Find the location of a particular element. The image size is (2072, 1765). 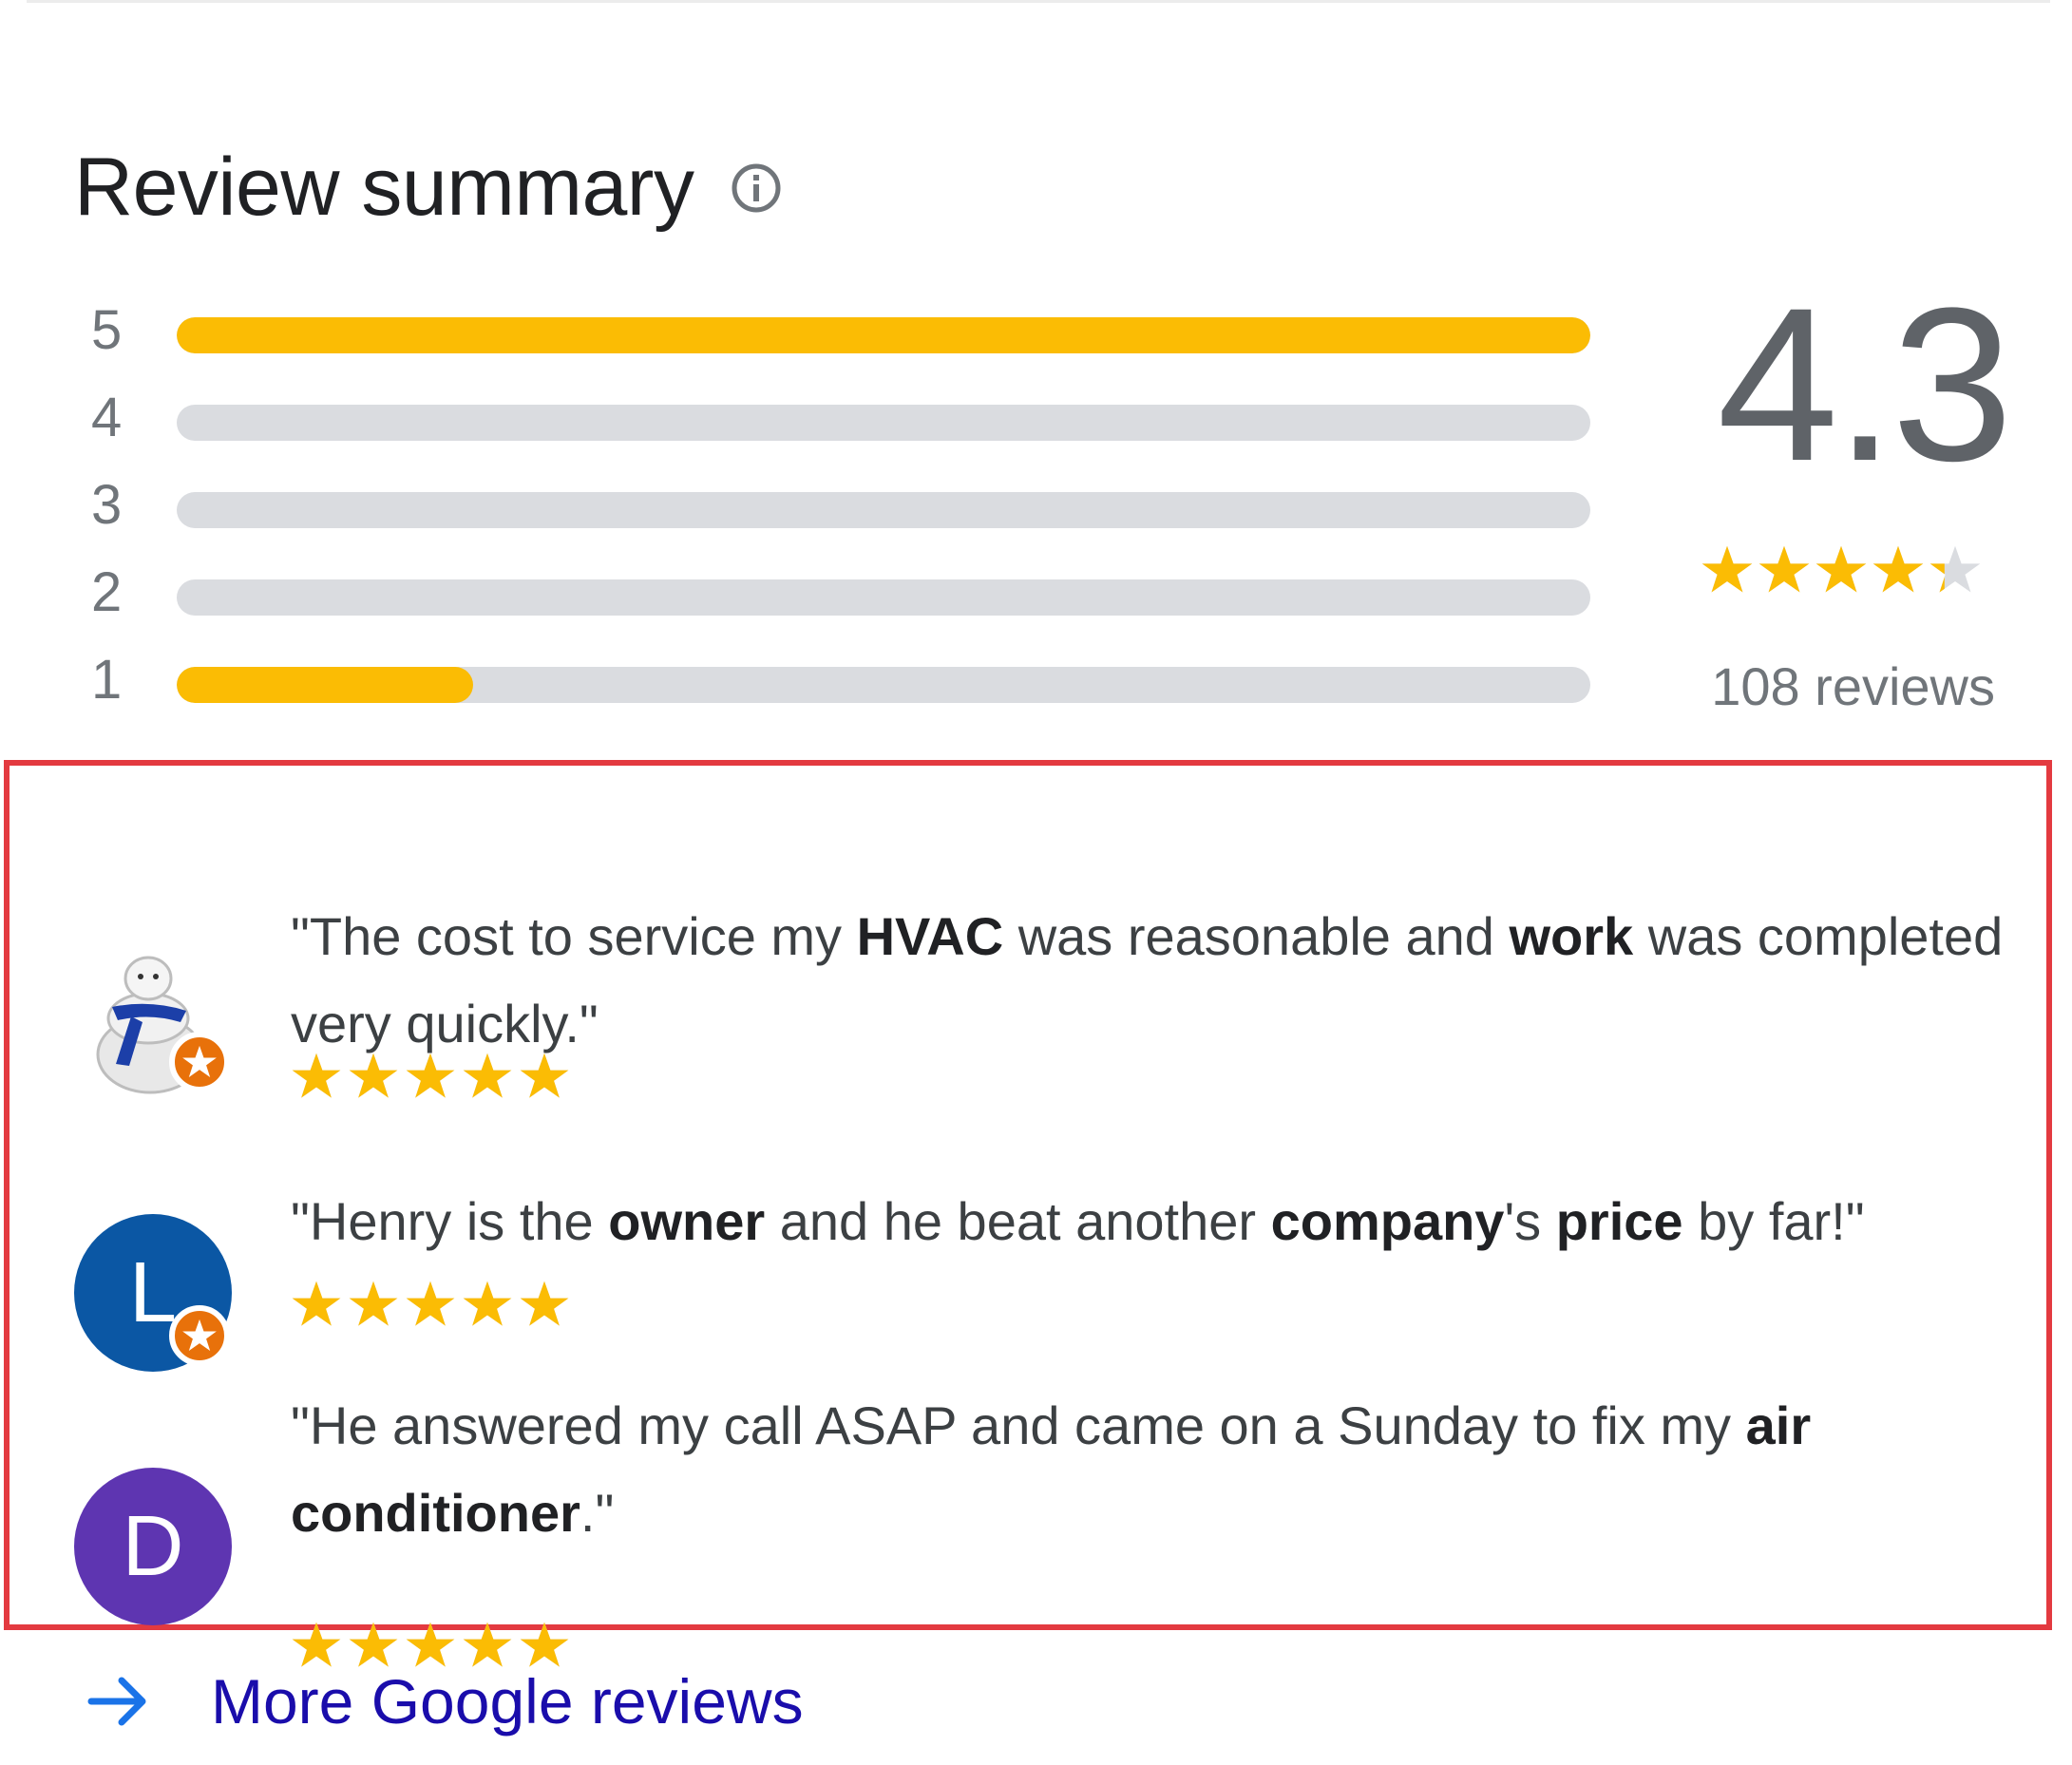

review-summary-header: Review summary is located at coordinates (428, 188).